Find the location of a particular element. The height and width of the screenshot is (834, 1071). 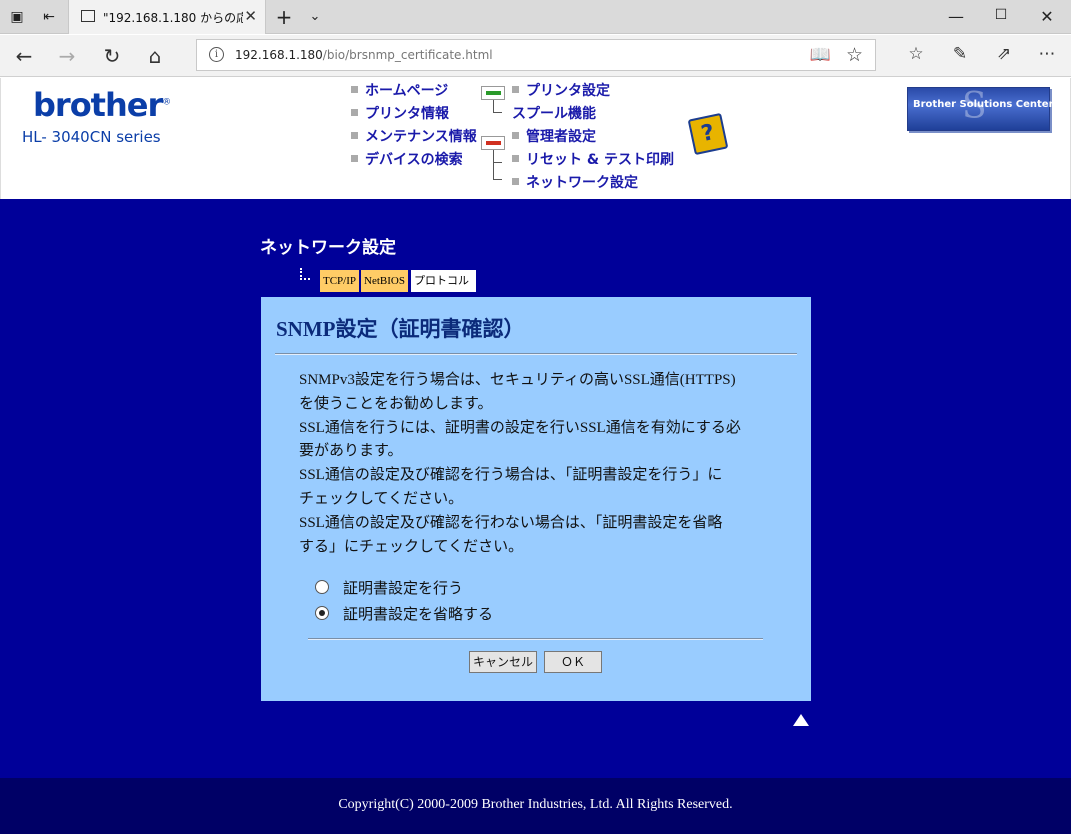

brother-logo: brother® is located at coordinates (102, 105).